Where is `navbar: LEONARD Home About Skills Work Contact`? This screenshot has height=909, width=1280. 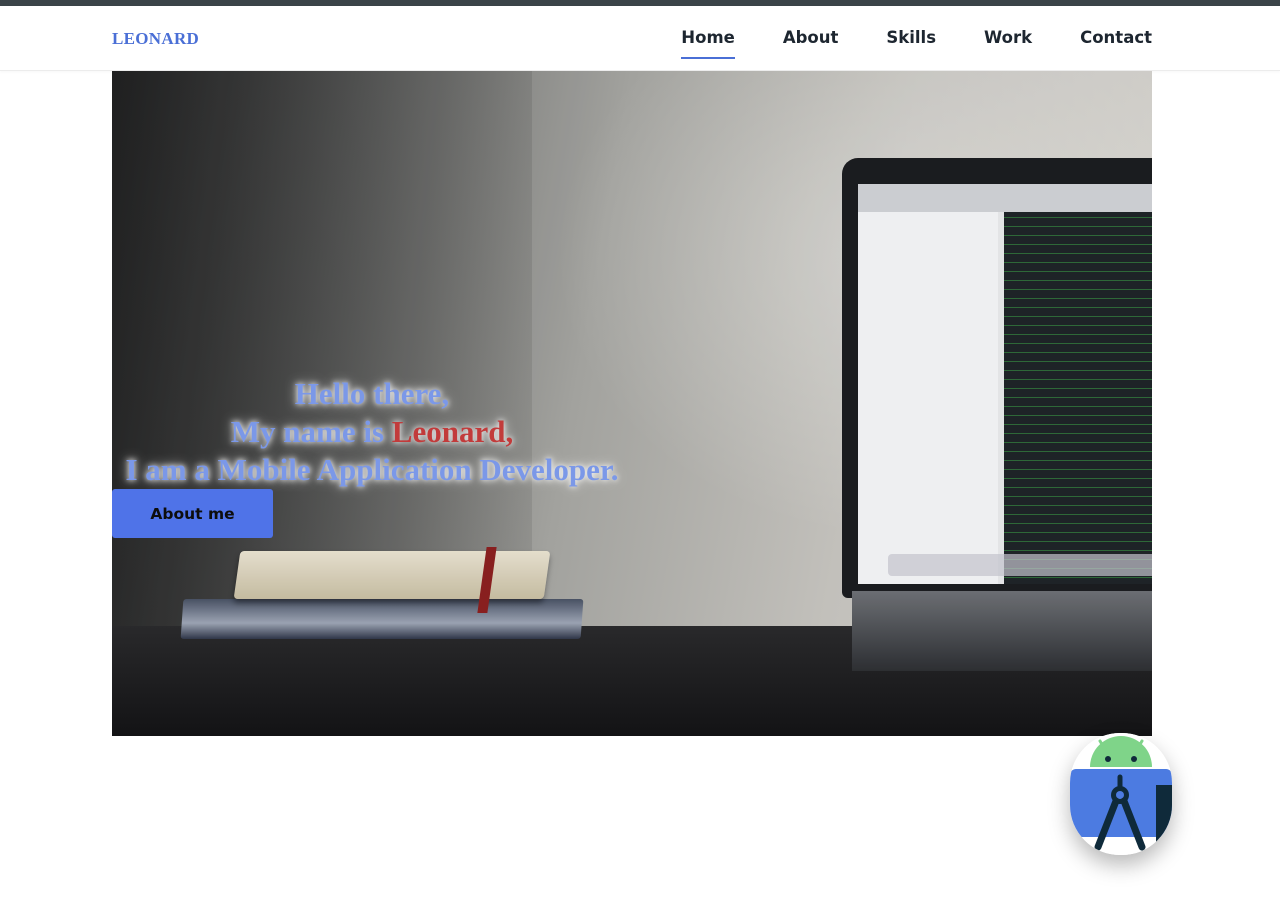
navbar: LEONARD Home About Skills Work Contact is located at coordinates (640, 38).